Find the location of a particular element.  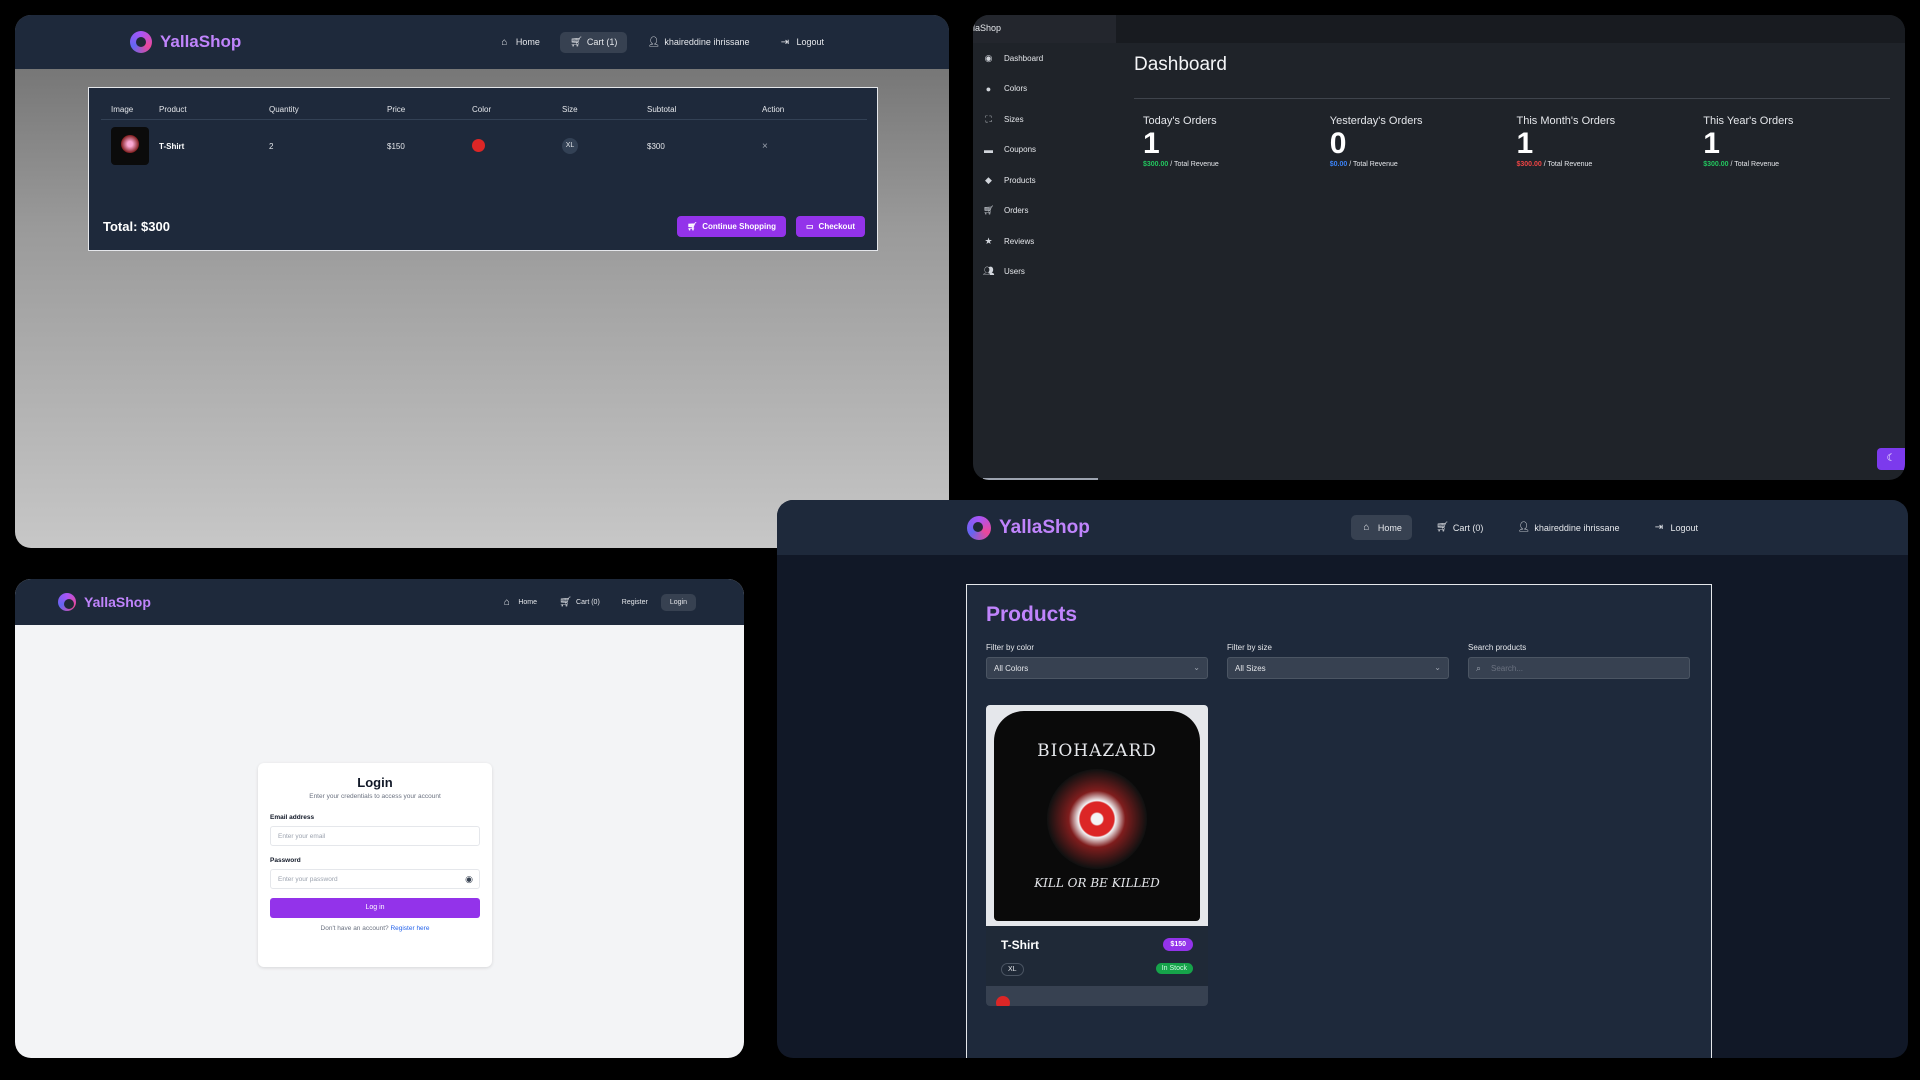

stat-revenue-suffix: / Total Revenue is located at coordinates (1755, 164).